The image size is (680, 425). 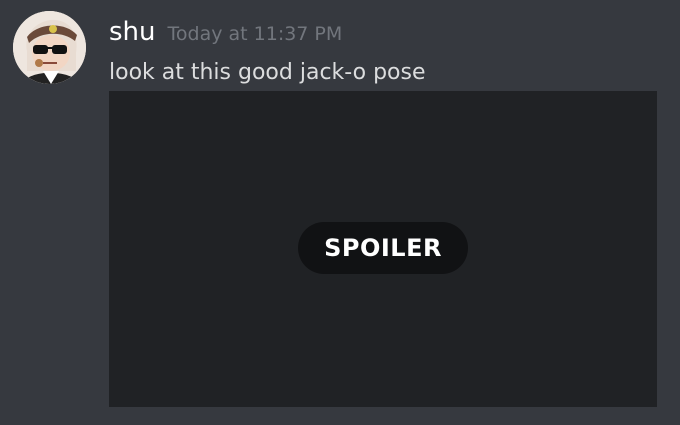 What do you see at coordinates (255, 34) in the screenshot?
I see `timestamp: Today at 11:37 PM` at bounding box center [255, 34].